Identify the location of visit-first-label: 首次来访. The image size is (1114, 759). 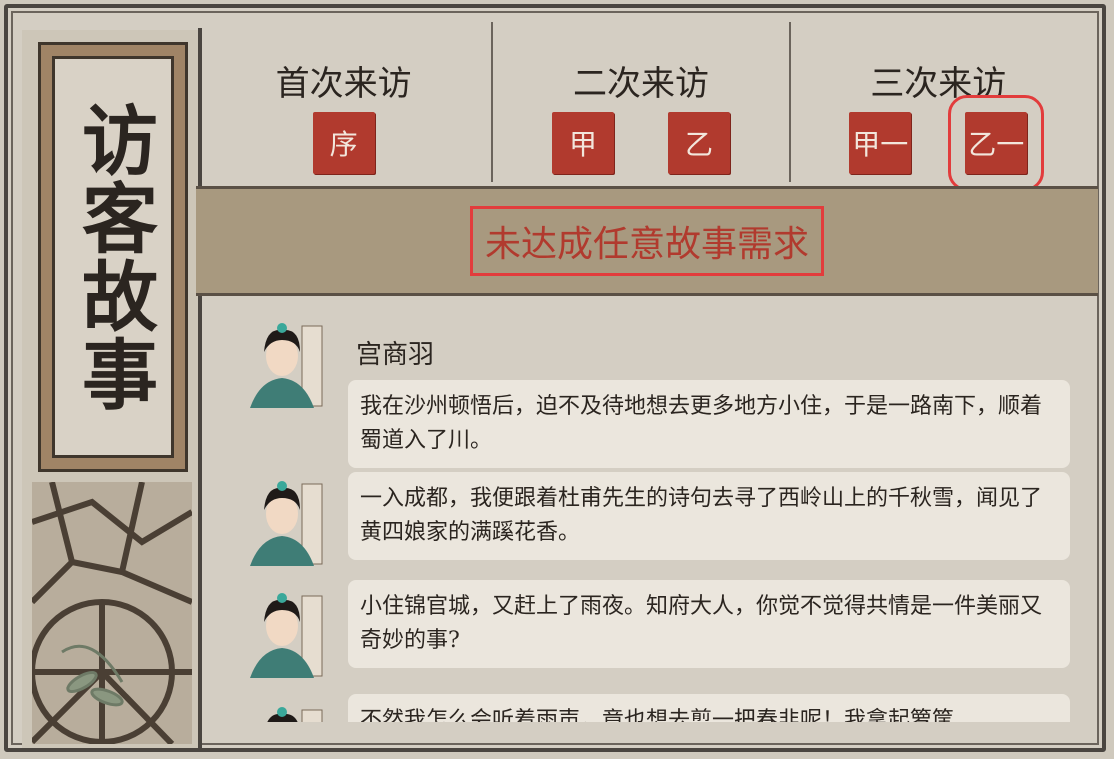
(343, 84).